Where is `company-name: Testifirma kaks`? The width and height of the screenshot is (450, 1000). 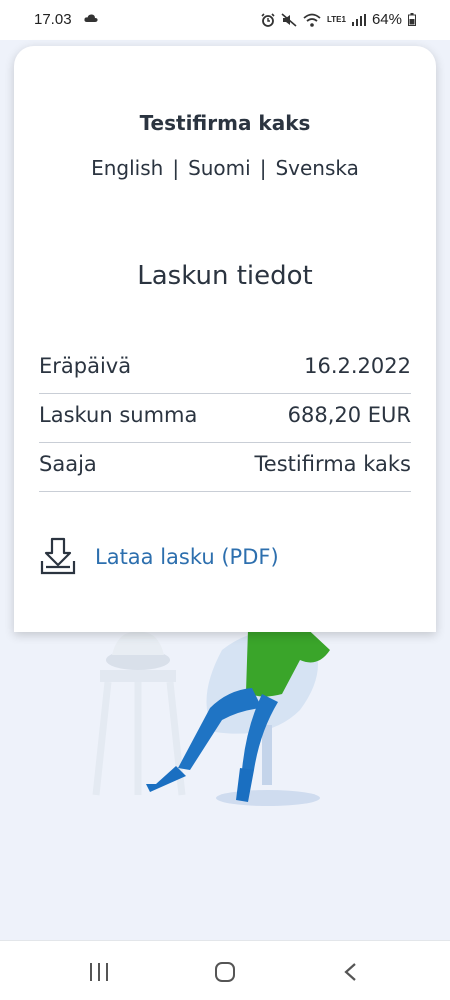 company-name: Testifirma kaks is located at coordinates (225, 123).